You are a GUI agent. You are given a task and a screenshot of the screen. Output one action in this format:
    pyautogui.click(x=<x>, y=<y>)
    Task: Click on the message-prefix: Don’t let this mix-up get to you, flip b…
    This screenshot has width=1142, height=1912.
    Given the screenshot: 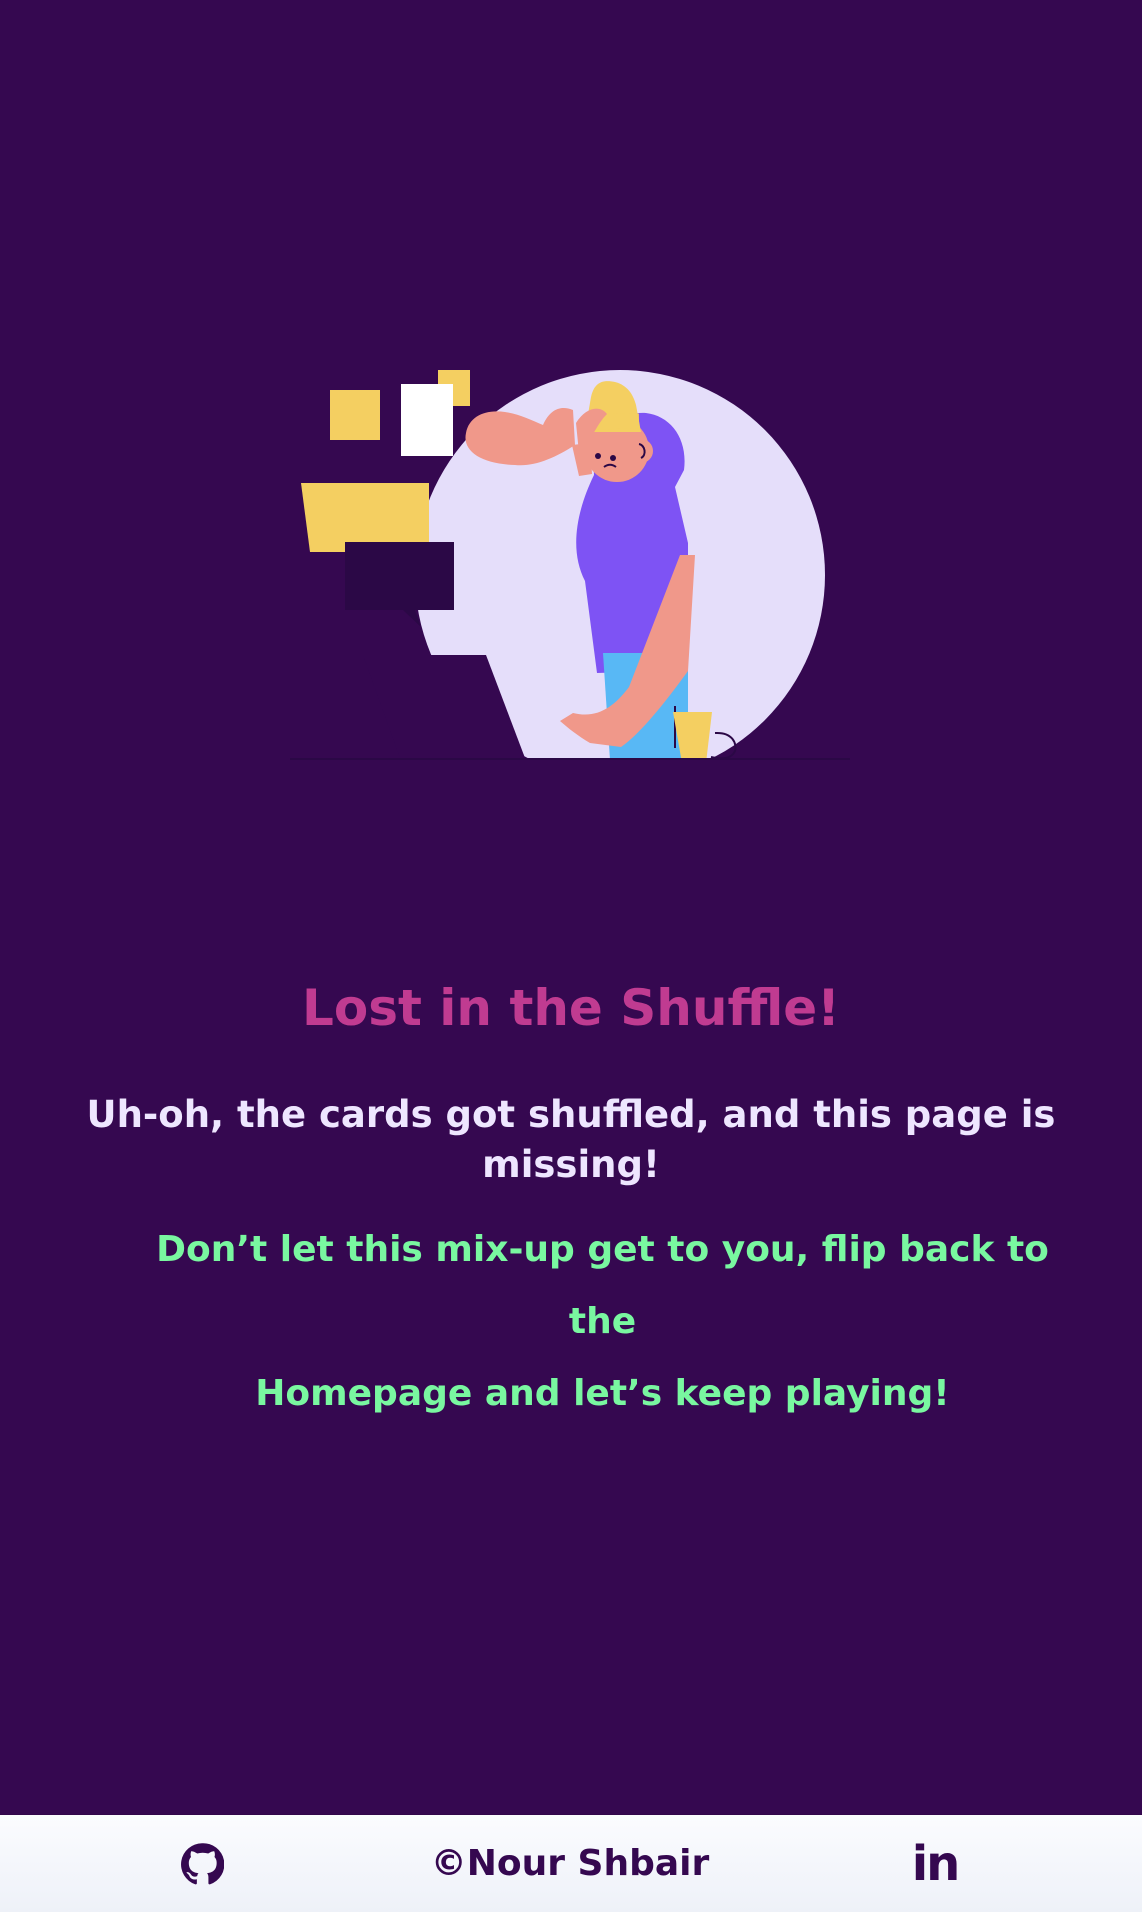 What is the action you would take?
    pyautogui.click(x=602, y=1285)
    